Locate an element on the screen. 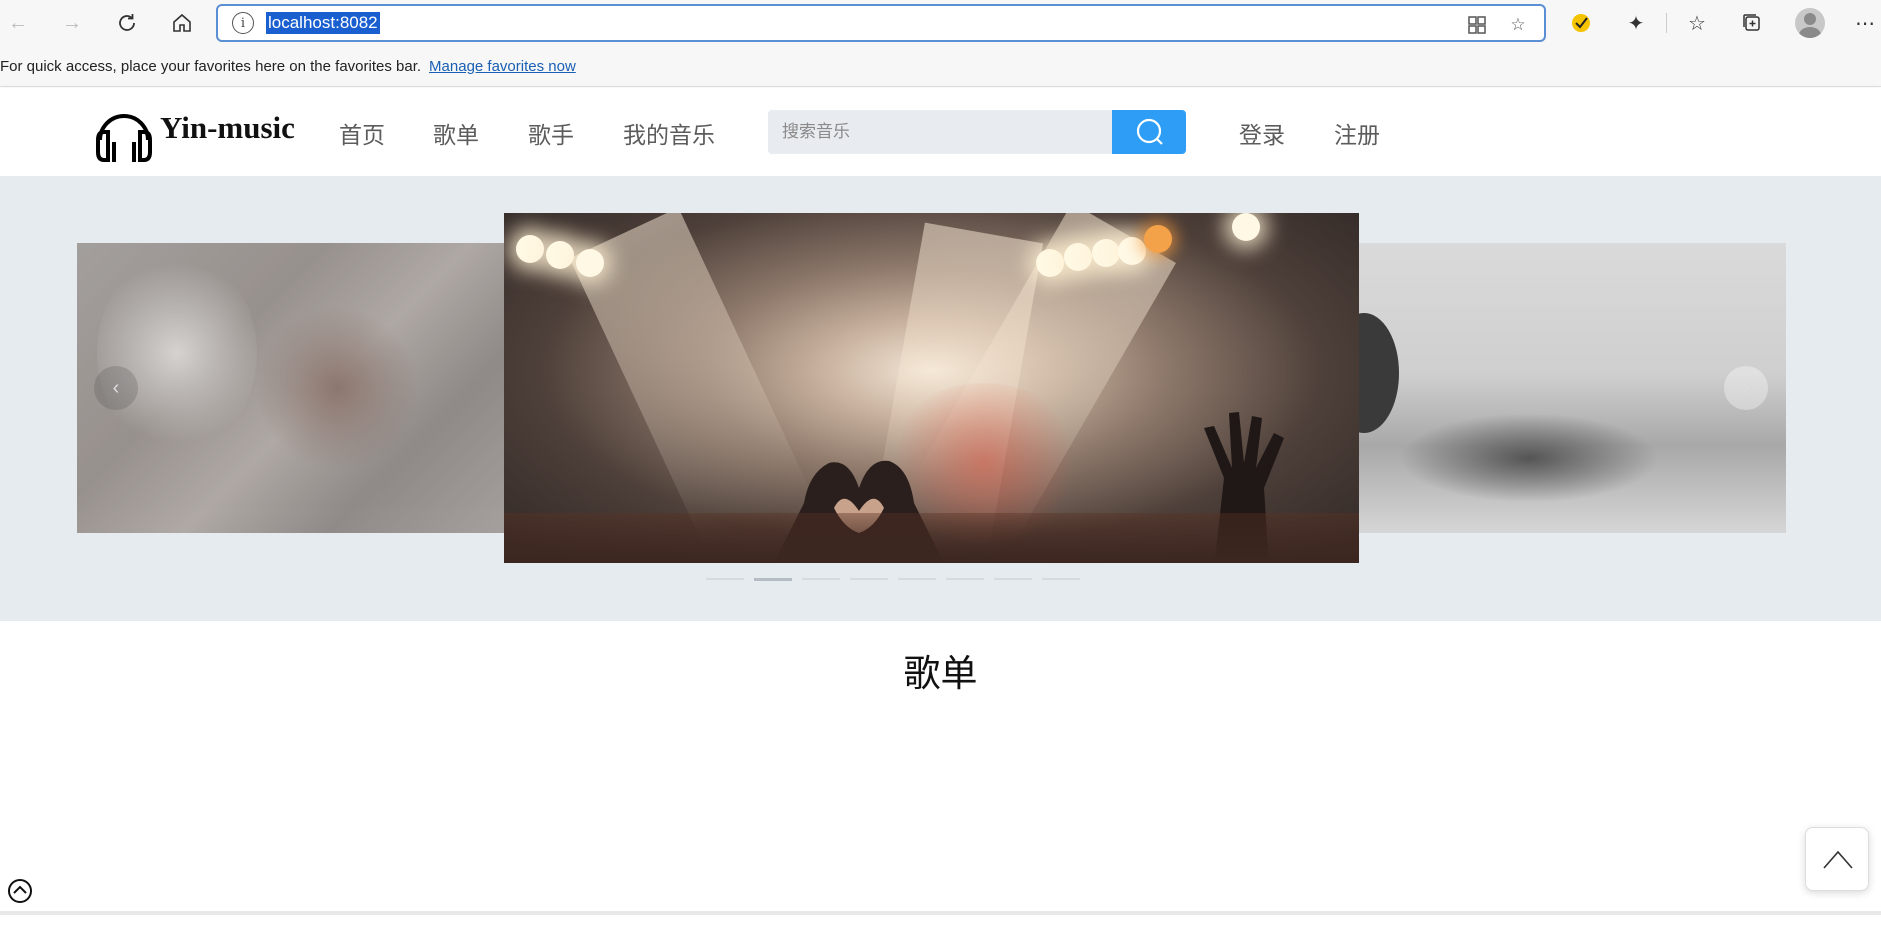 The image size is (1881, 938). home-icon is located at coordinates (182, 23).